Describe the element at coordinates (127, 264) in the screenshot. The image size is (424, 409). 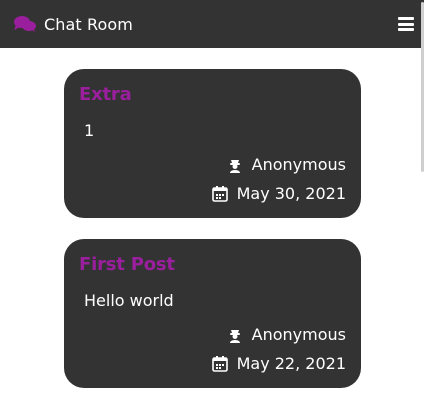
I see `post-title: First Post` at that location.